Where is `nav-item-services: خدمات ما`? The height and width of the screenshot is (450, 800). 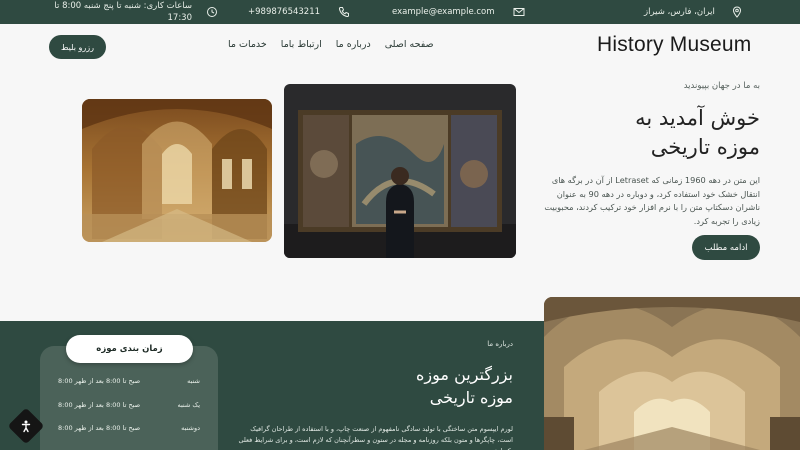
nav-item-services: خدمات ما is located at coordinates (247, 44).